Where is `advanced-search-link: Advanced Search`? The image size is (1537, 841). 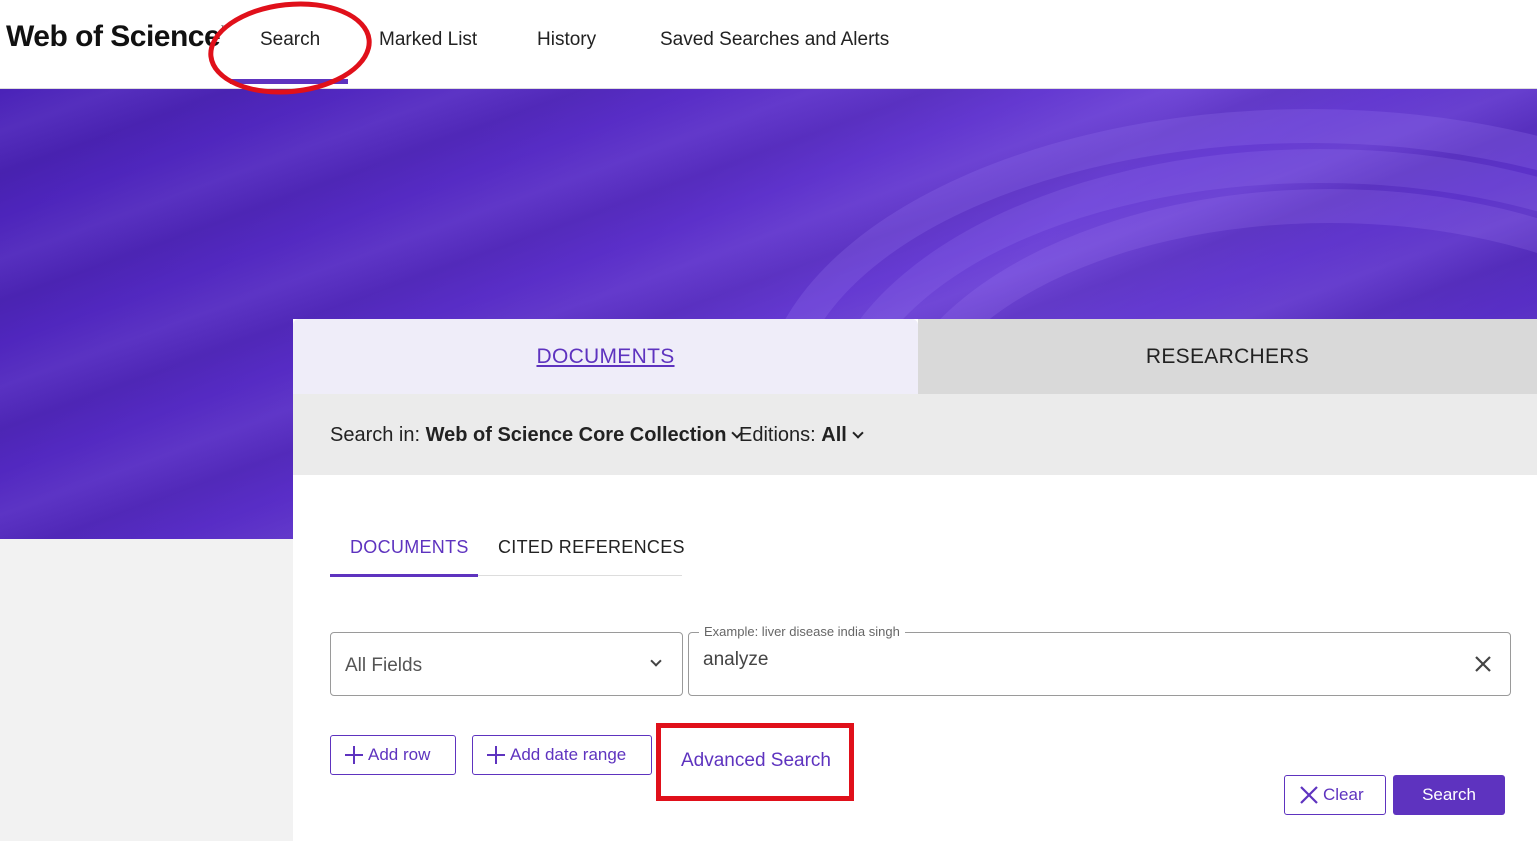
advanced-search-link: Advanced Search is located at coordinates (756, 761).